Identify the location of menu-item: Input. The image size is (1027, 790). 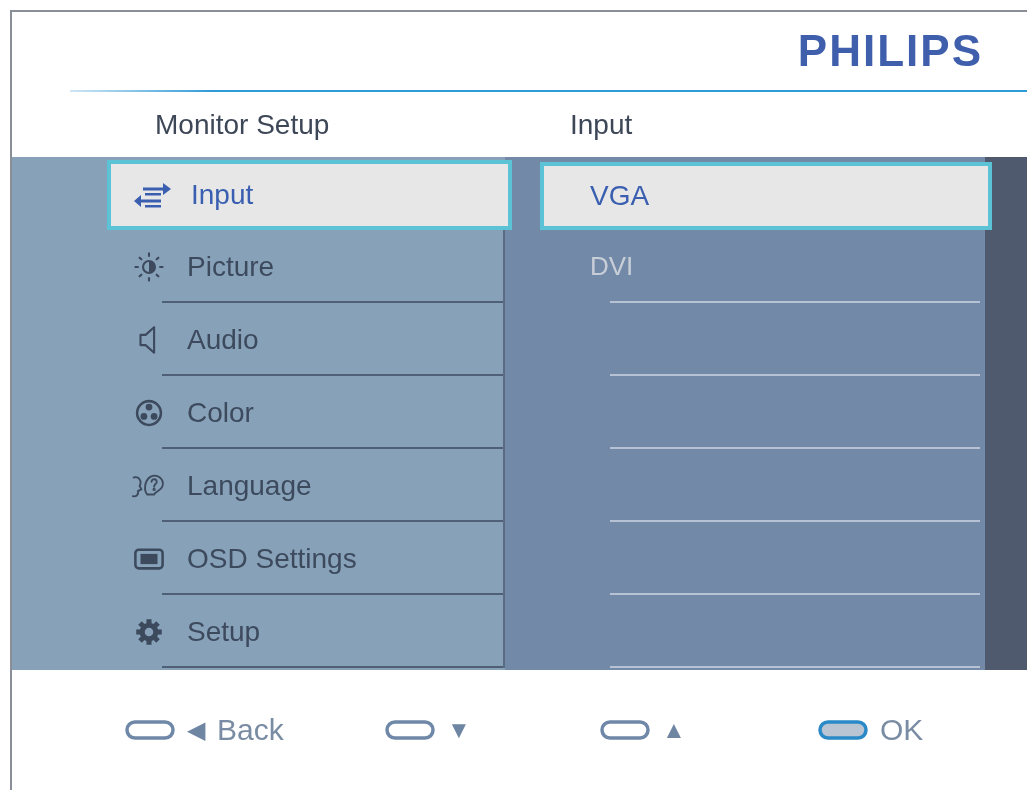
(309, 195).